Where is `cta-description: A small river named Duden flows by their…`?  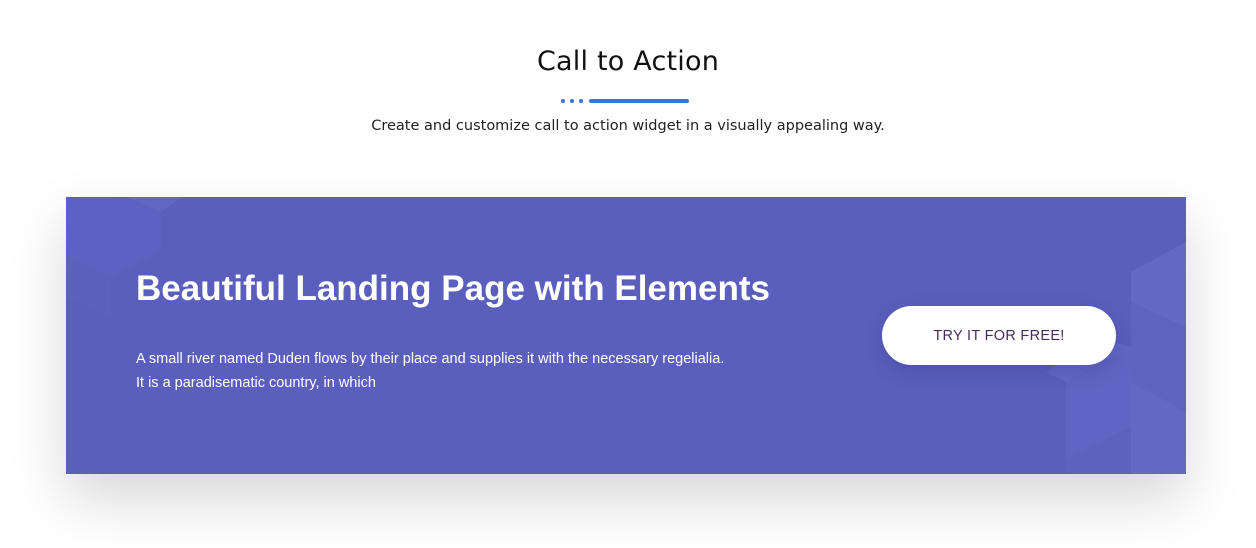
cta-description: A small river named Duden flows by their… is located at coordinates (456, 371).